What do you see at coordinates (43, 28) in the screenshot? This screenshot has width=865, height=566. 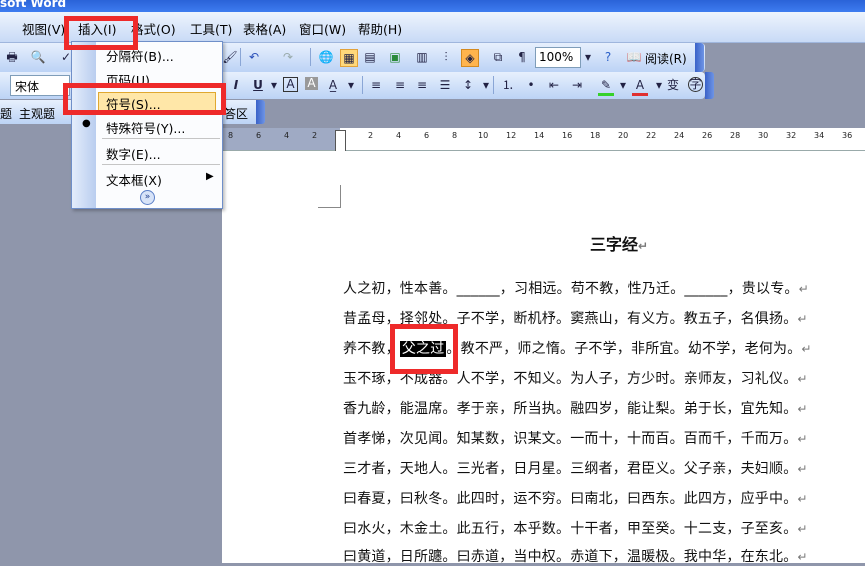 I see `menu-view: 视图(V)` at bounding box center [43, 28].